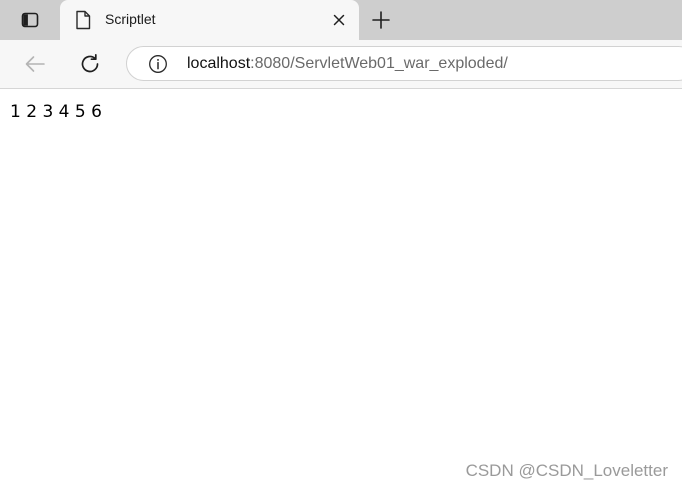 This screenshot has height=489, width=682. I want to click on tab-title: Scriptlet, so click(130, 19).